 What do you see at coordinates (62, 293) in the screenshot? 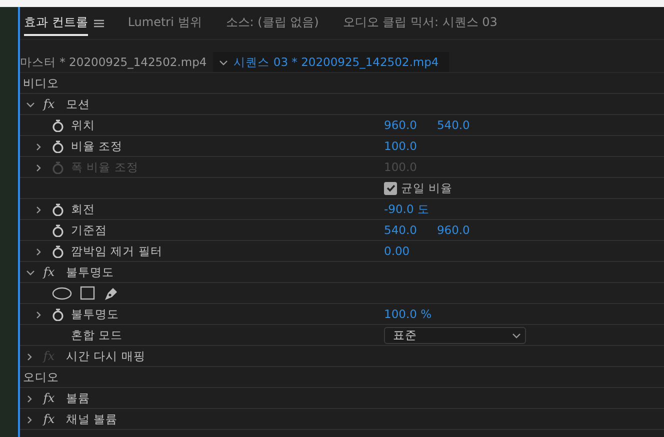
I see `ellipse-icon` at bounding box center [62, 293].